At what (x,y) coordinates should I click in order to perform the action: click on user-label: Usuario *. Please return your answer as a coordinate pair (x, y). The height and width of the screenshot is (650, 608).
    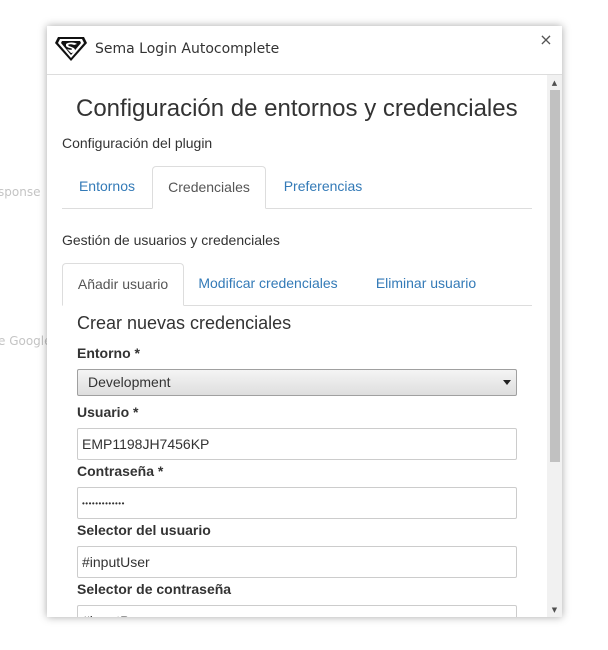
    Looking at the image, I should click on (108, 412).